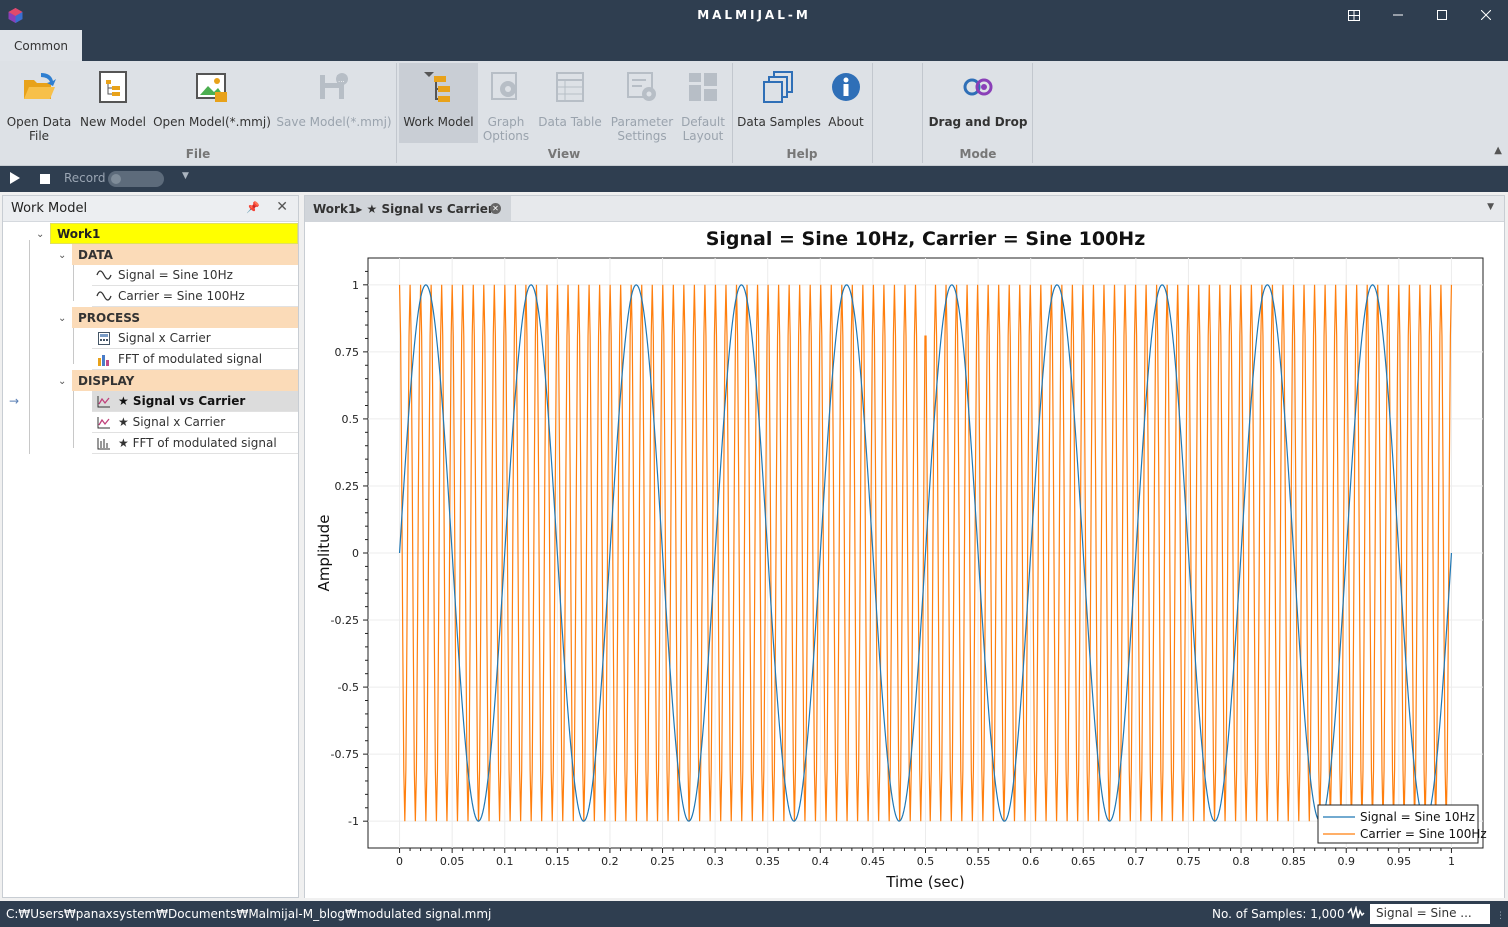  I want to click on current-item-arrow-icon: →, so click(14, 401).